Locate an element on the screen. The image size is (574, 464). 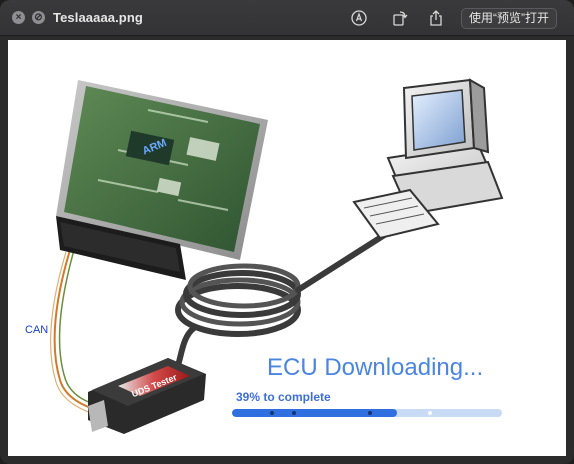
rotate-icon is located at coordinates (400, 18).